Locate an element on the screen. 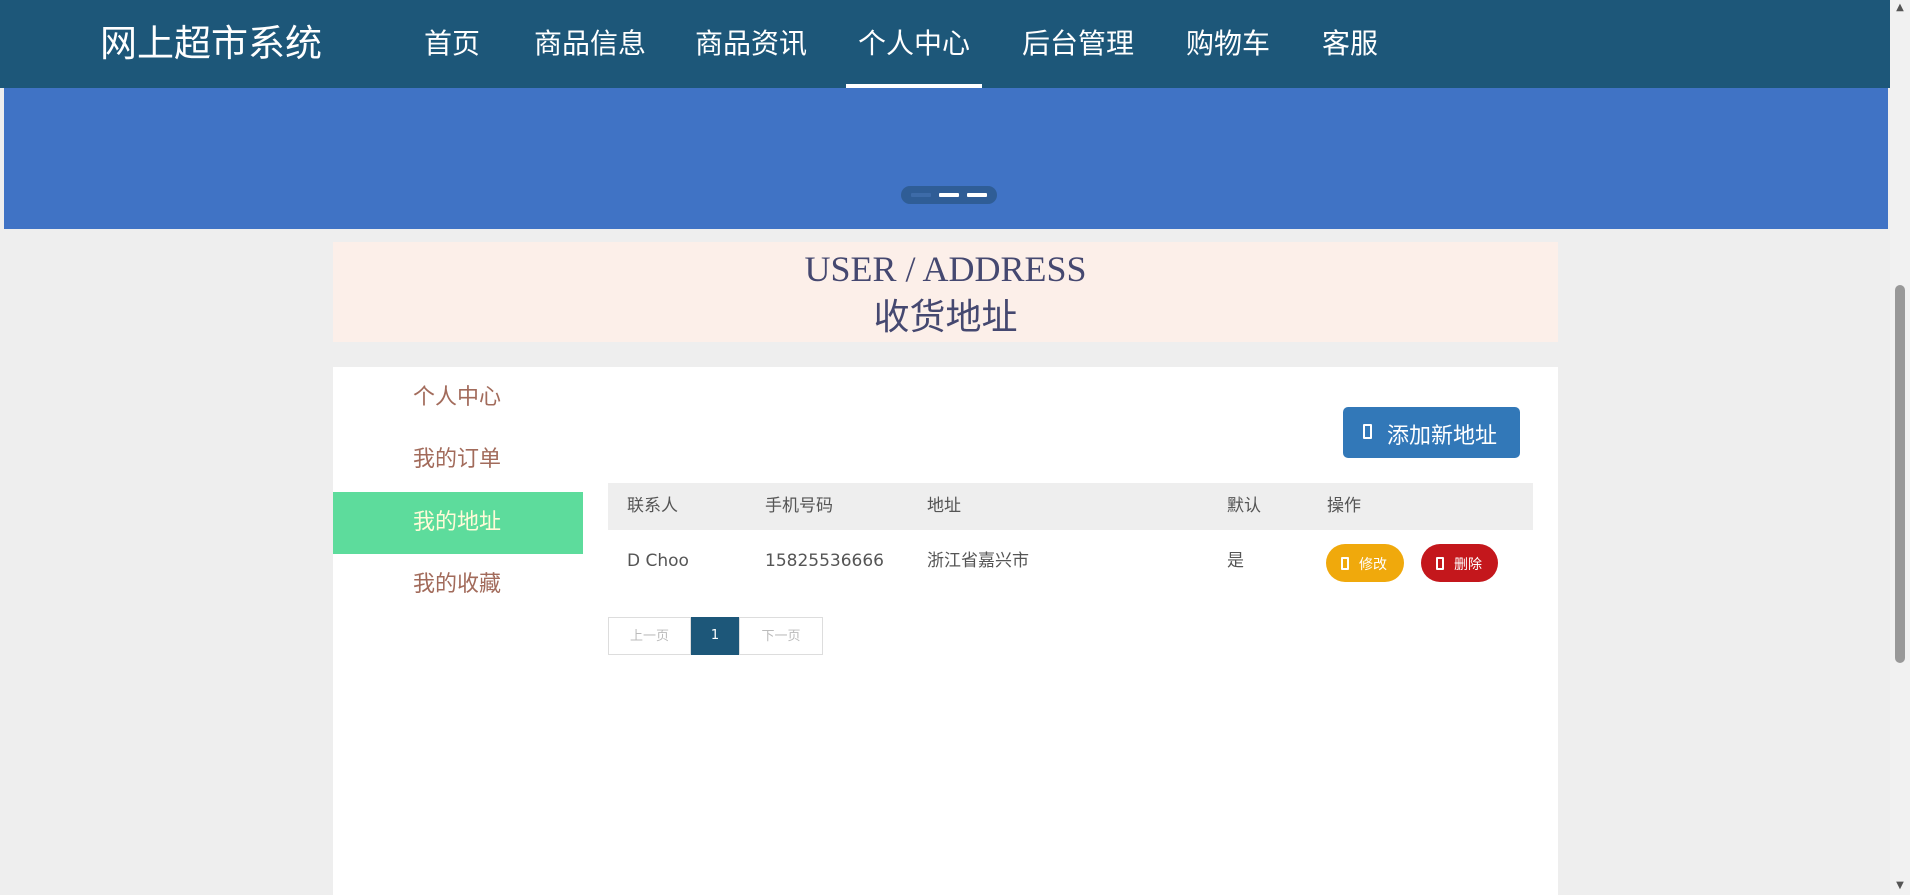 This screenshot has height=895, width=1910. sidebar-item-orders: 我的订单 is located at coordinates (458, 460).